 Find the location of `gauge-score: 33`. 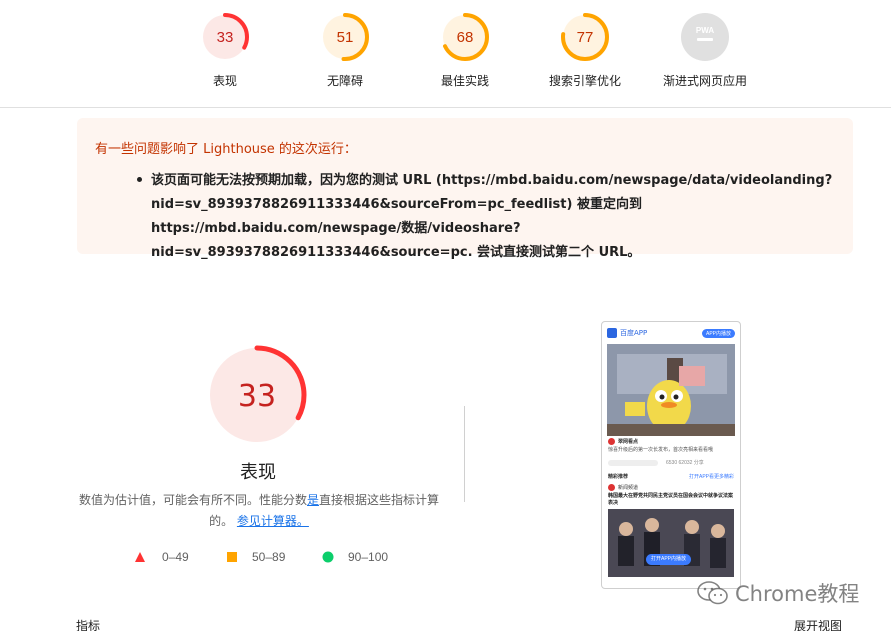

gauge-score: 33 is located at coordinates (225, 37).